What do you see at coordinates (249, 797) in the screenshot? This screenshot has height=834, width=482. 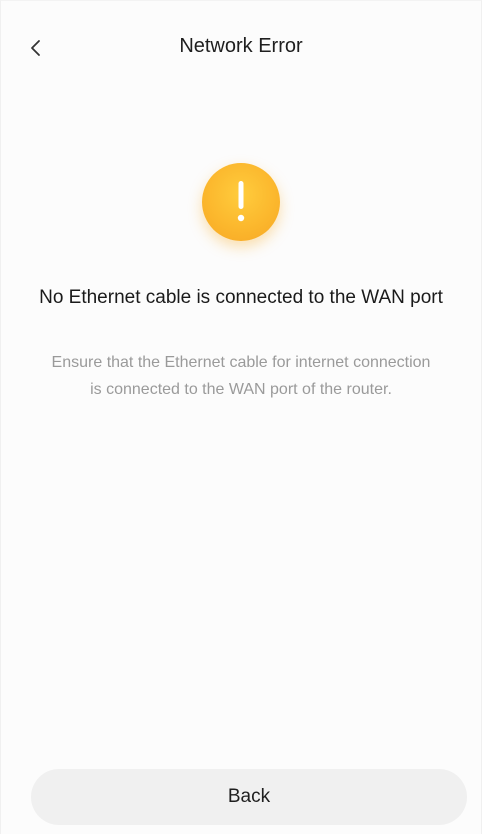 I see `back-button: Back` at bounding box center [249, 797].